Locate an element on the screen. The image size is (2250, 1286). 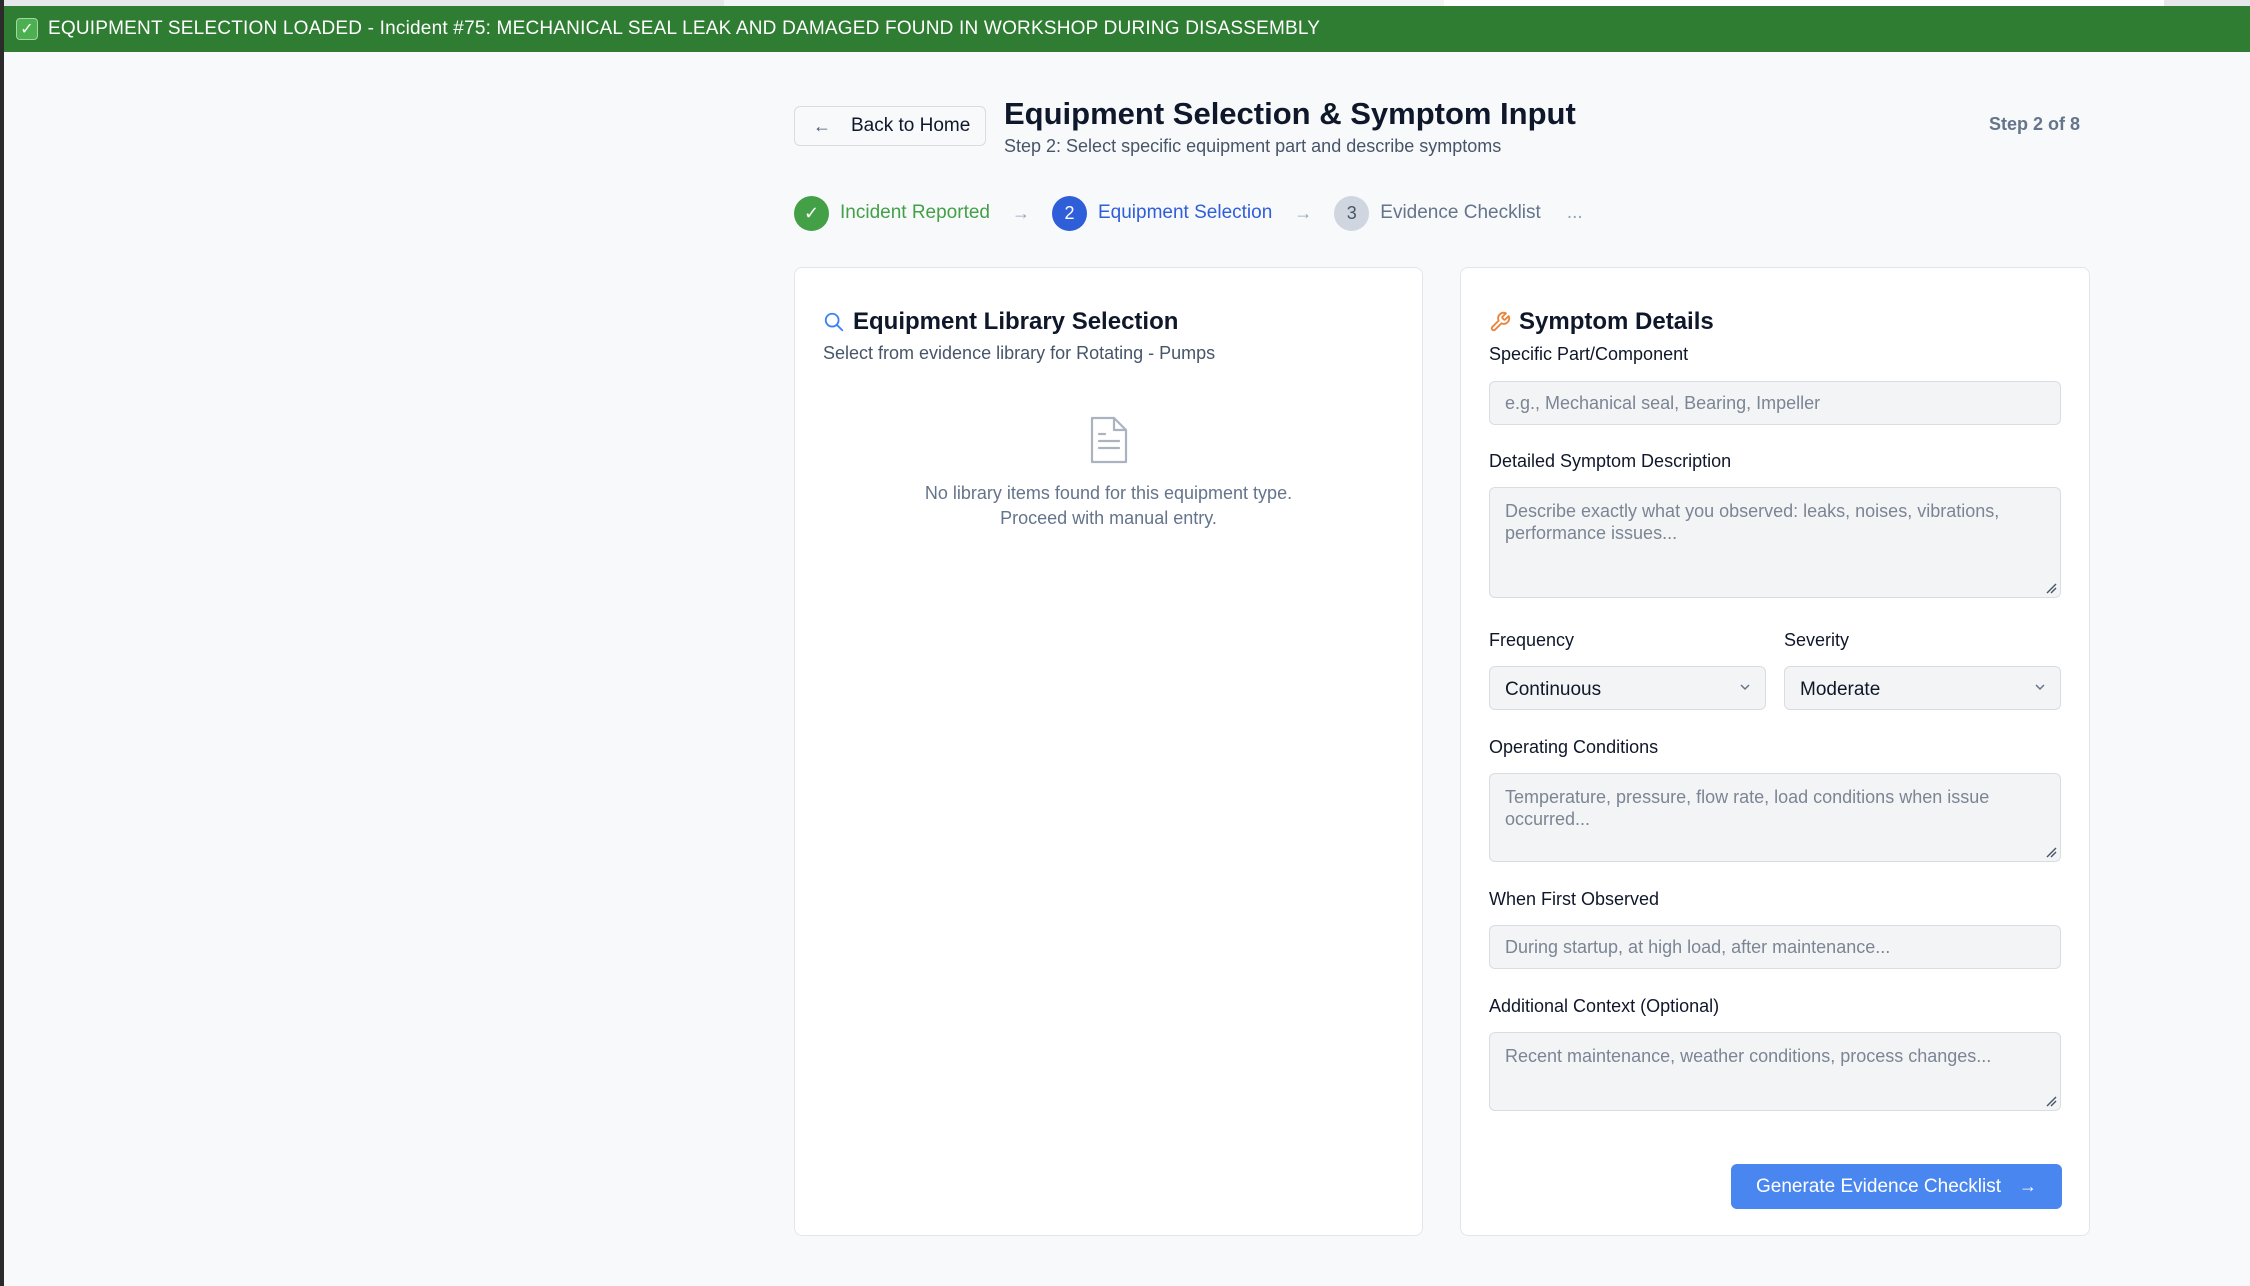
step-number: 2 is located at coordinates (1069, 213).